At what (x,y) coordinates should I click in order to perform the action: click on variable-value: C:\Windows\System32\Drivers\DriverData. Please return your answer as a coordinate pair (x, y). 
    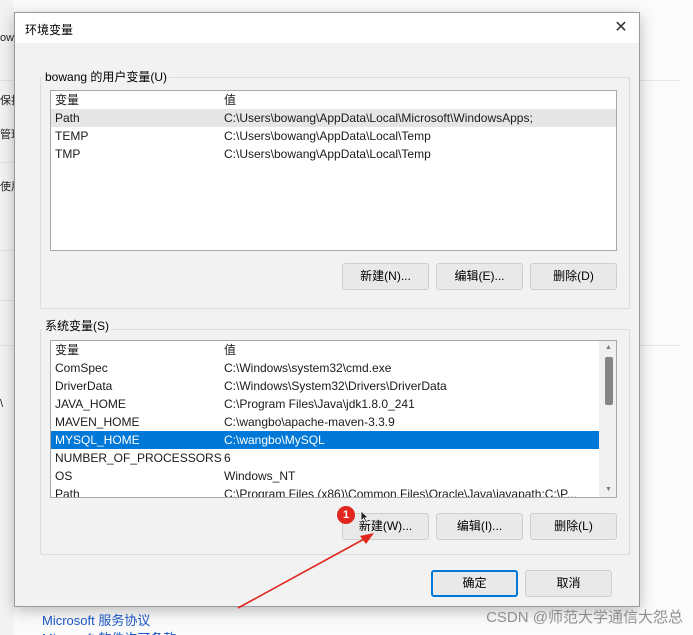
    Looking at the image, I should click on (335, 386).